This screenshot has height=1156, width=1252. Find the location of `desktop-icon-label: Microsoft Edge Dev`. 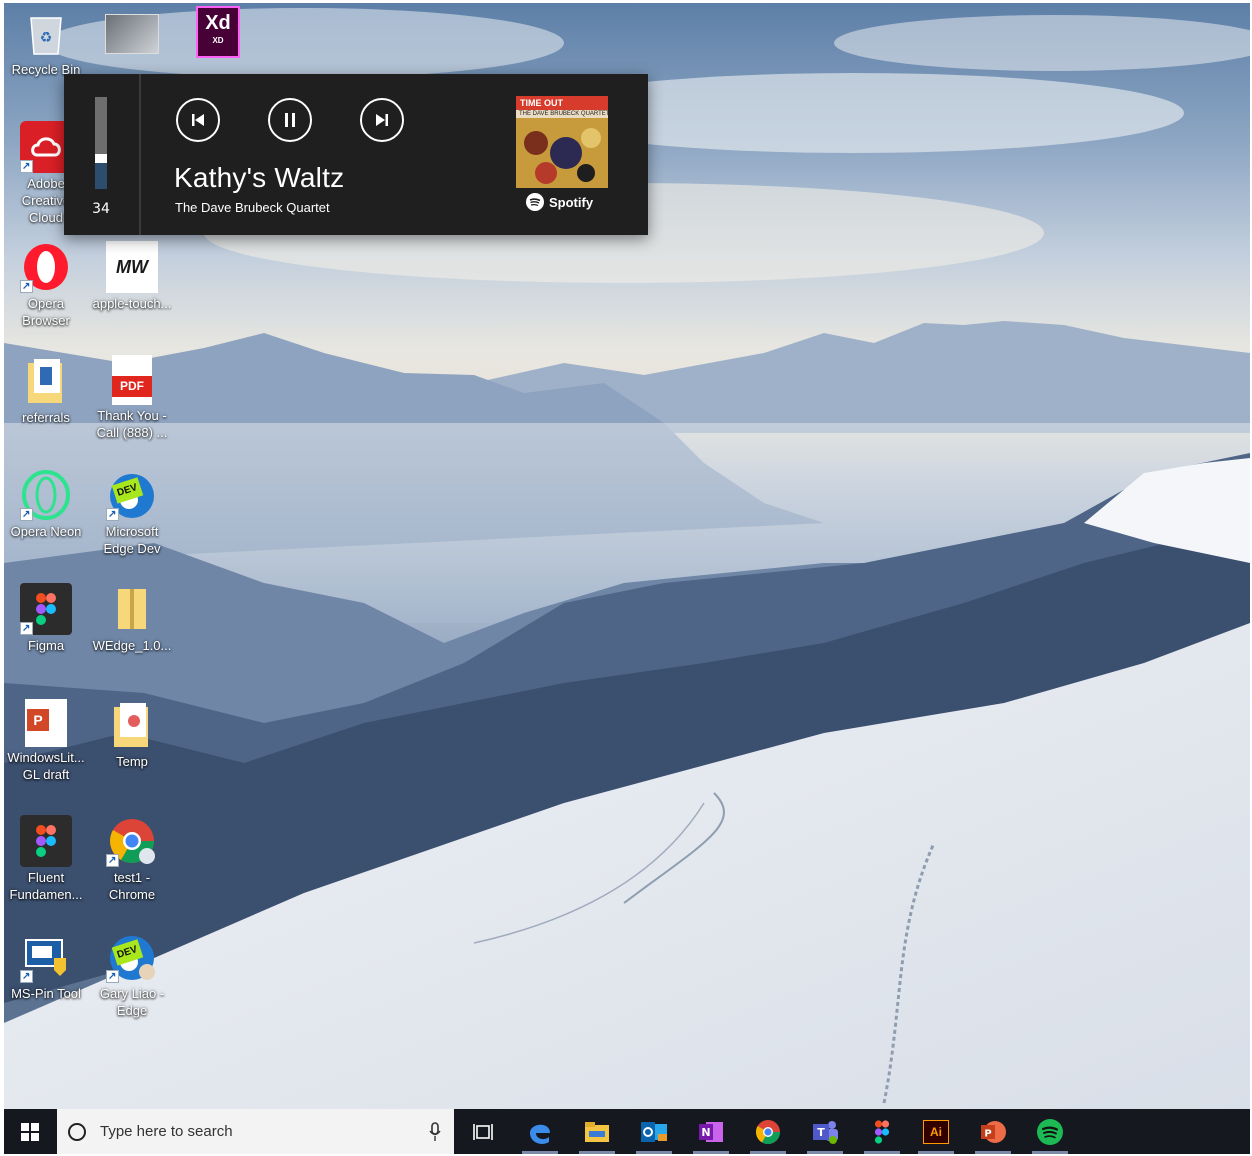

desktop-icon-label: Microsoft Edge Dev is located at coordinates (132, 540).